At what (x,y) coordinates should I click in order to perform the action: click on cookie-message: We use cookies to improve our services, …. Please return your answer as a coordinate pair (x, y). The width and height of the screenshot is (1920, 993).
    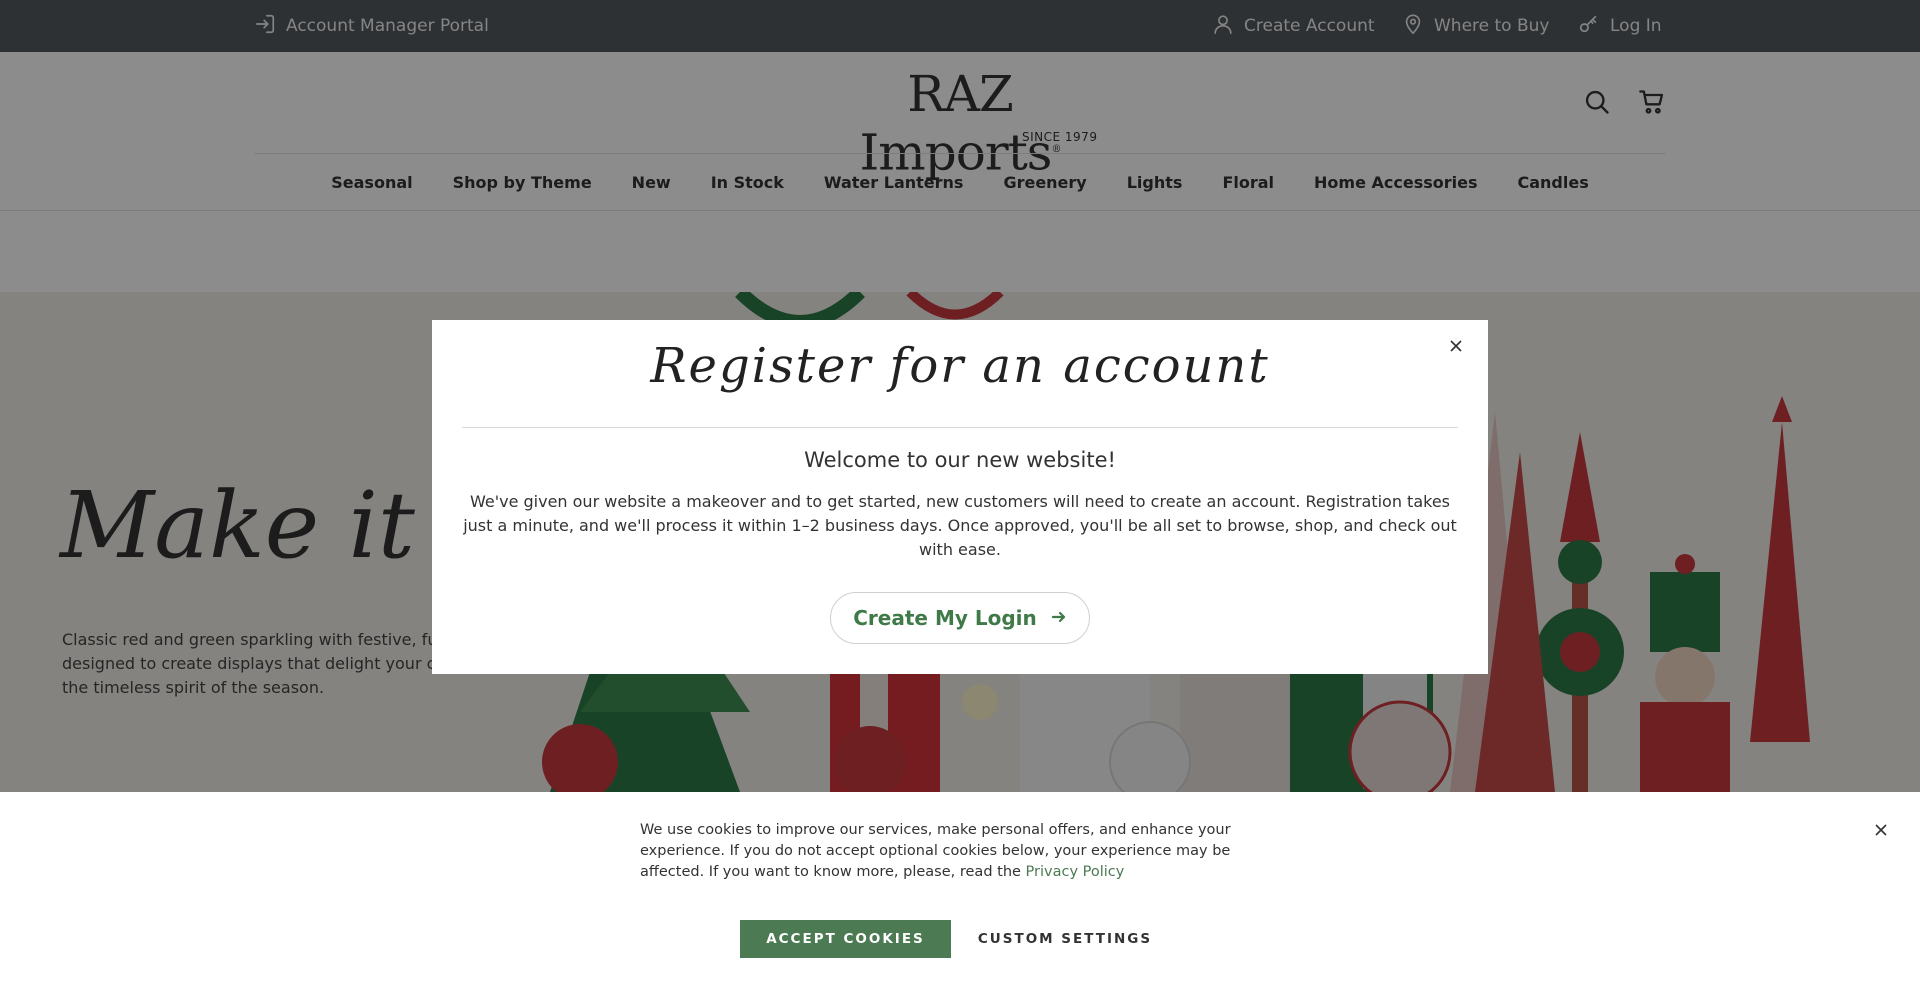
    Looking at the image, I should click on (935, 851).